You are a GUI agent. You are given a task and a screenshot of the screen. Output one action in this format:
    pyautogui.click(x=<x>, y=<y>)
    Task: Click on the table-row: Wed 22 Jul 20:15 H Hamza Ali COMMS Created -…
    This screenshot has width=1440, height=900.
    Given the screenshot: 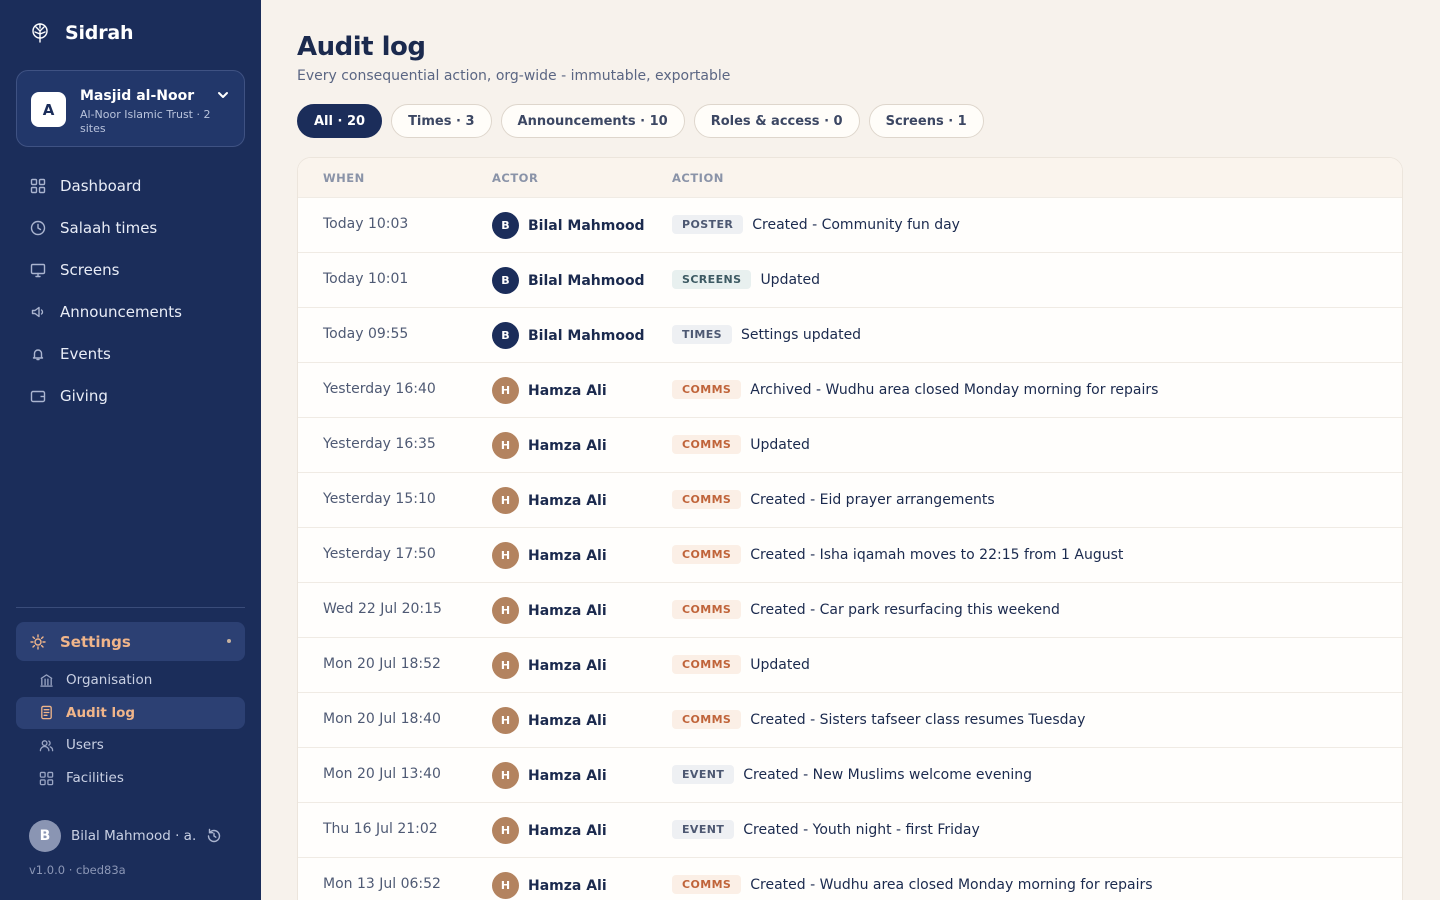 What is the action you would take?
    pyautogui.click(x=850, y=609)
    